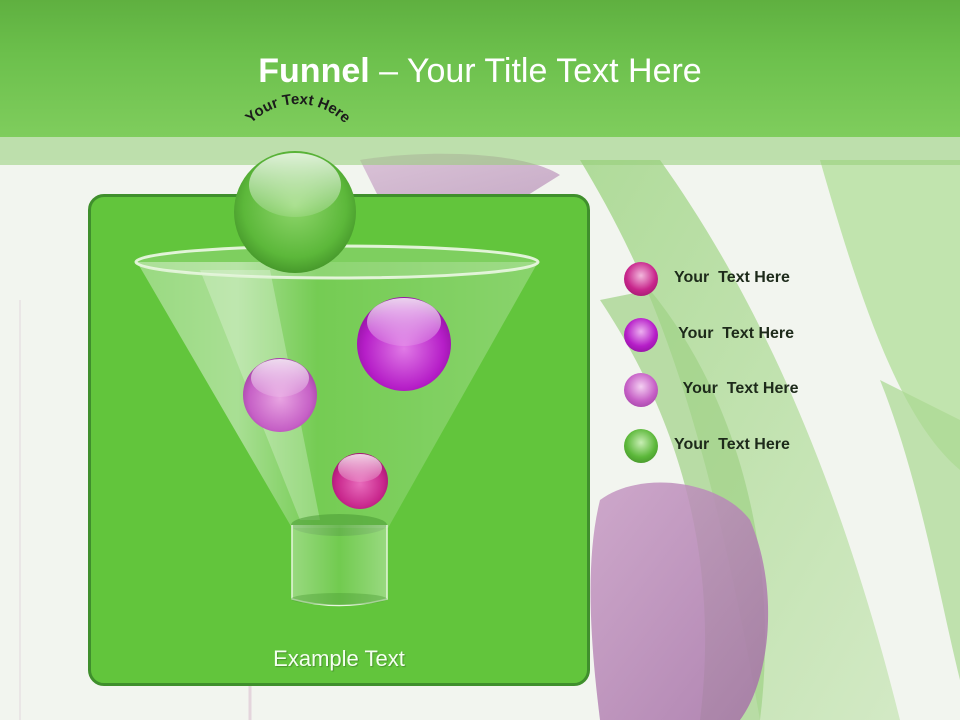 This screenshot has width=960, height=720. What do you see at coordinates (641, 279) in the screenshot?
I see `legend-dot-magenta` at bounding box center [641, 279].